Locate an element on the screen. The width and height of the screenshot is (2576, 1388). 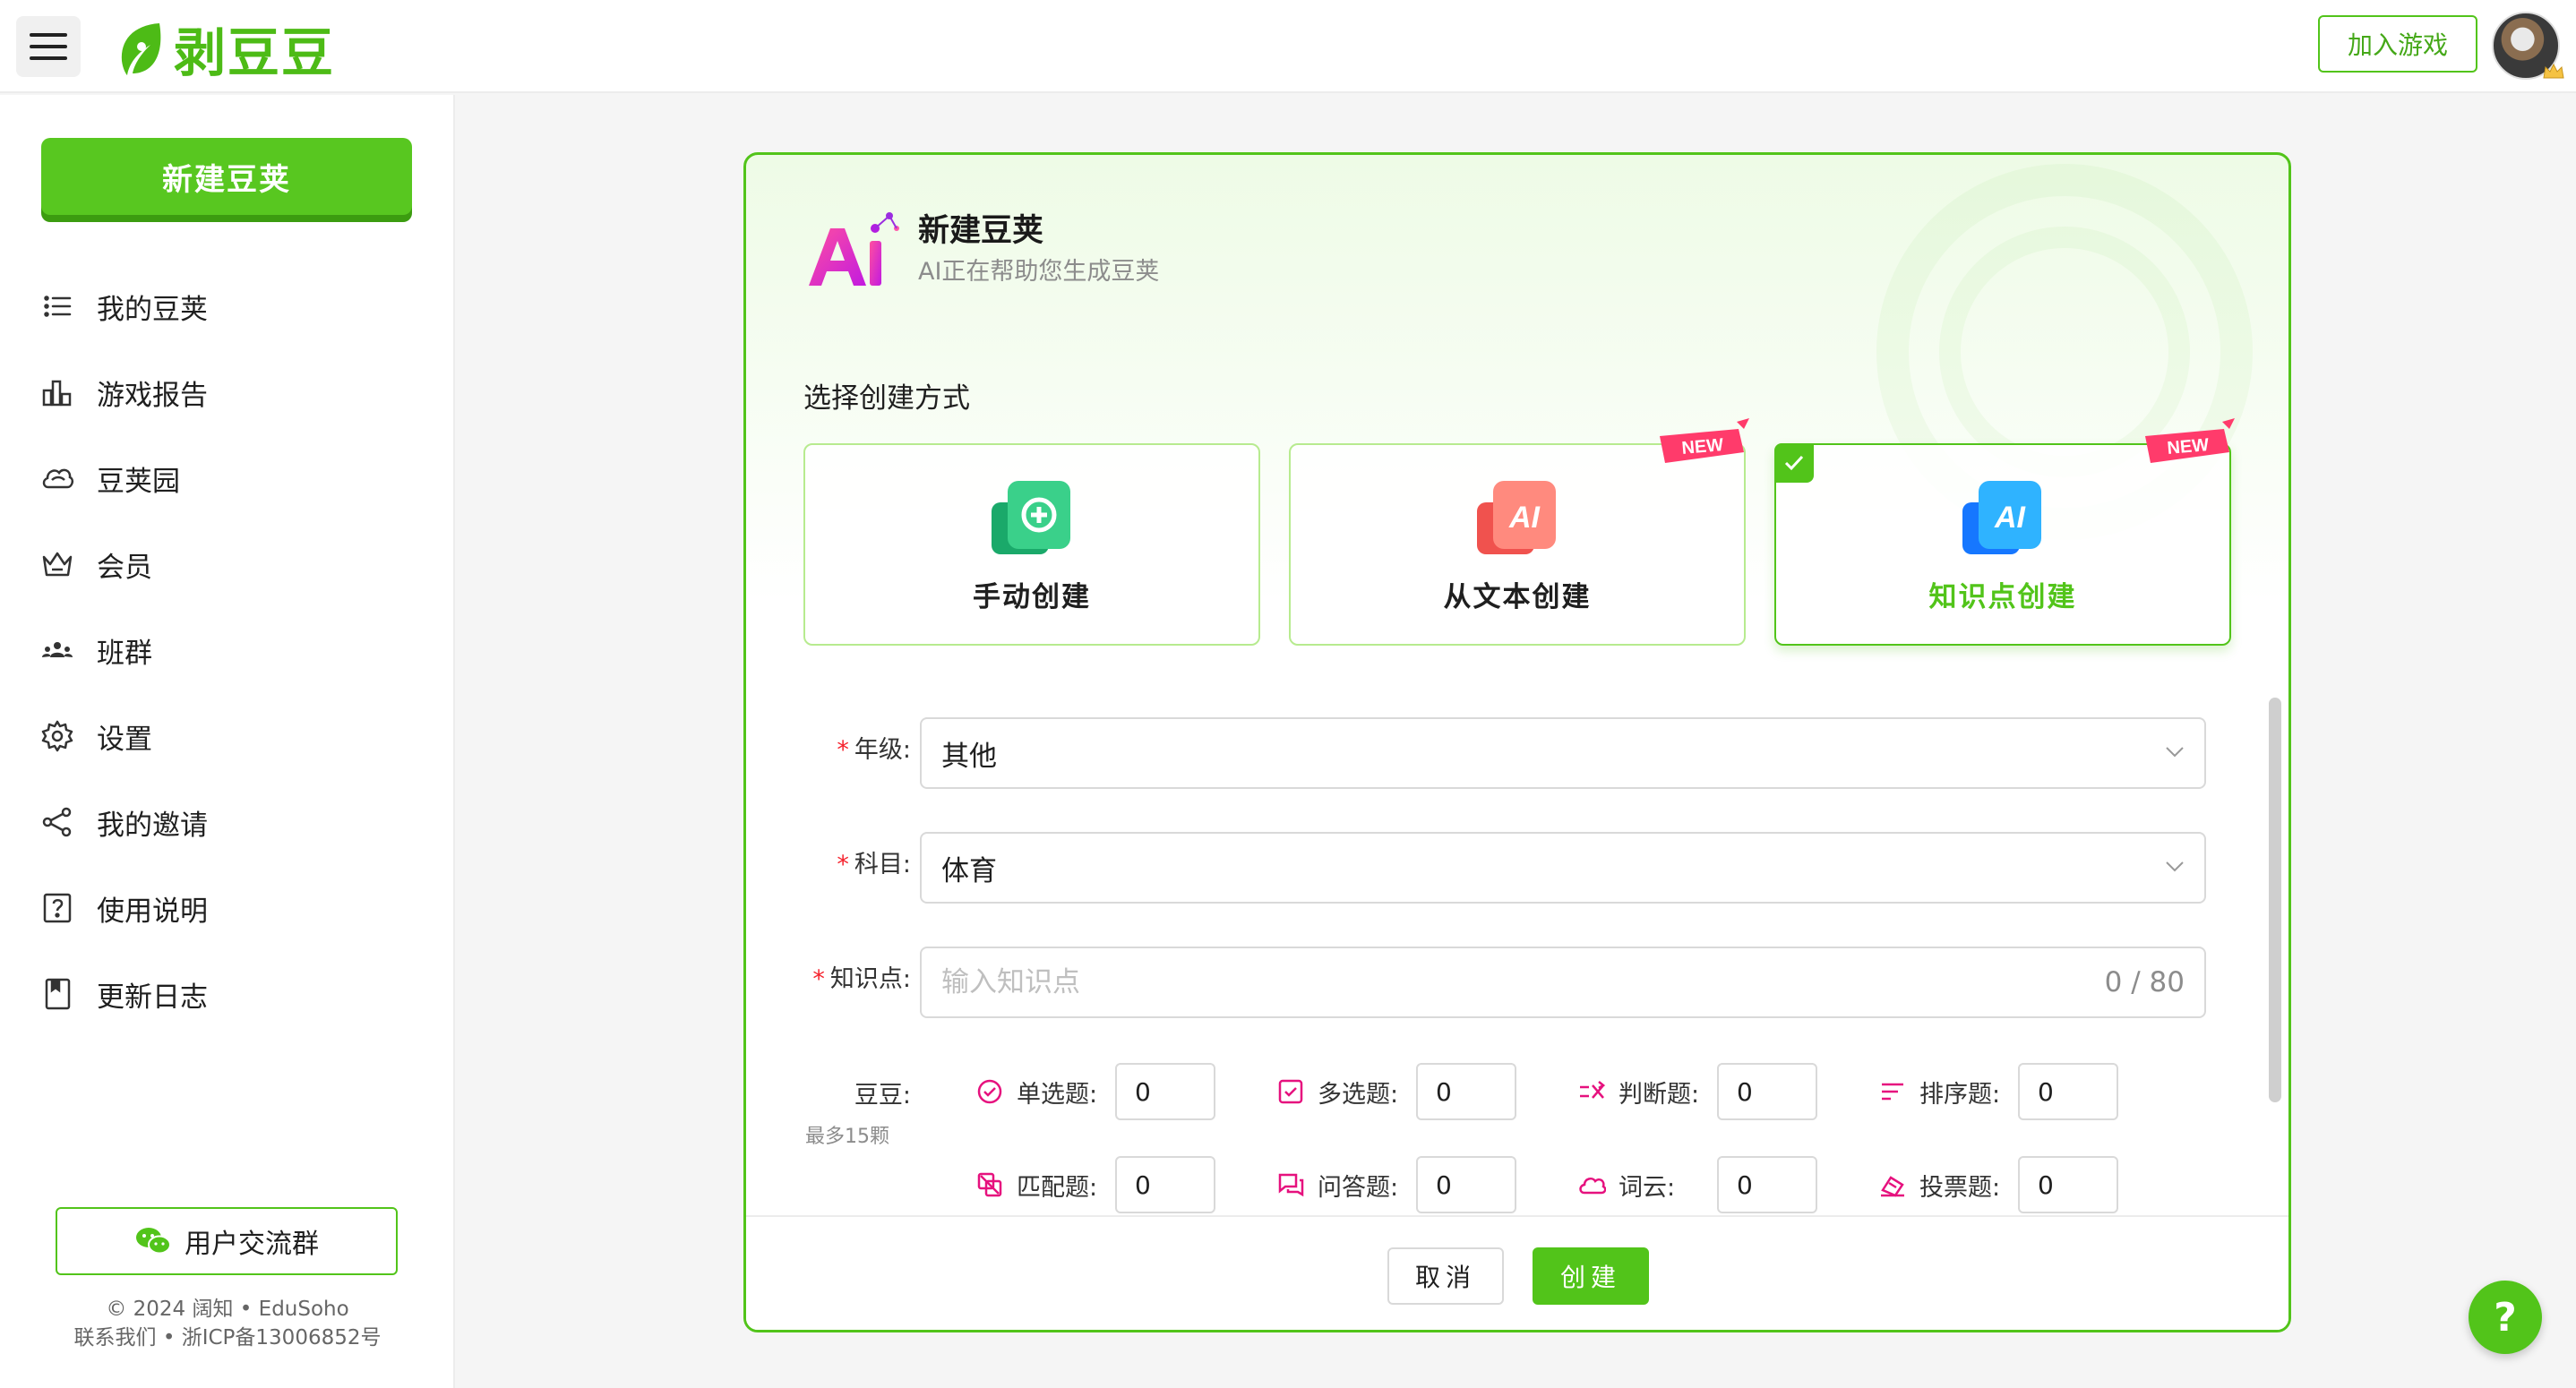
beans-hint: 最多15颗 is located at coordinates (847, 1137).